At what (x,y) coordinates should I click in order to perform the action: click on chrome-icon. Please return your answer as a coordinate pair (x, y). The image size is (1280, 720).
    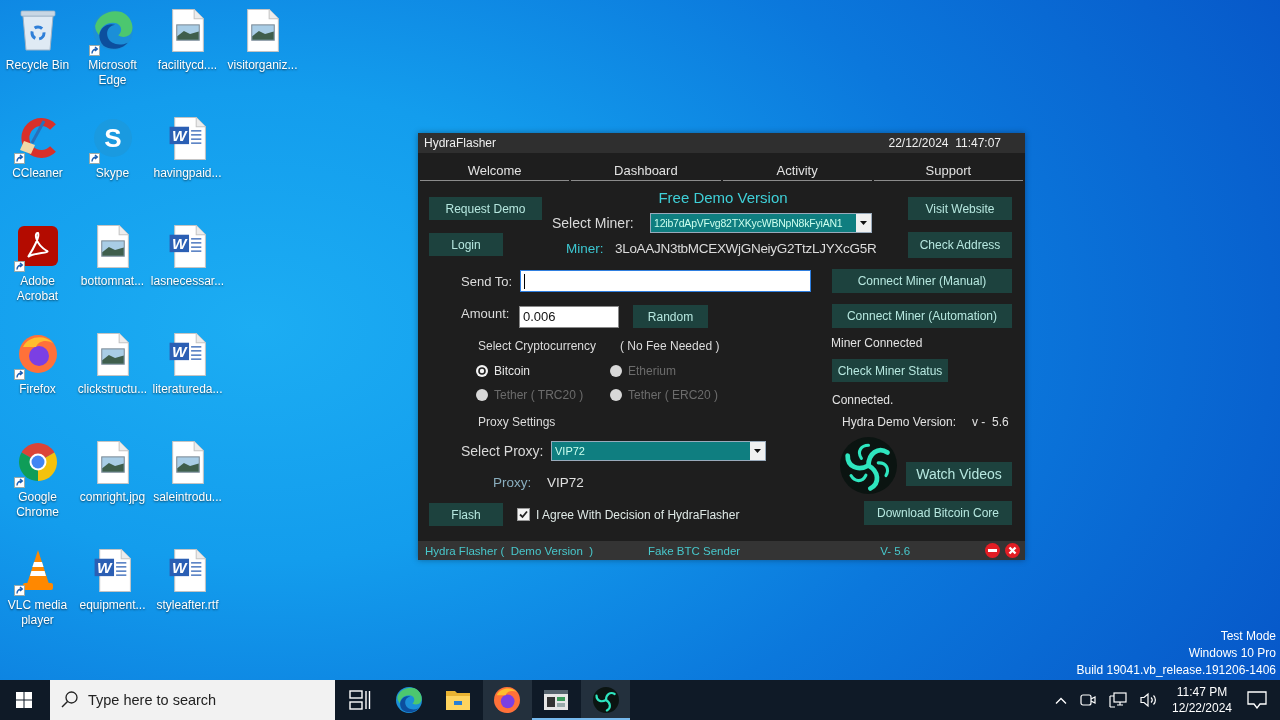
    Looking at the image, I should click on (37, 462).